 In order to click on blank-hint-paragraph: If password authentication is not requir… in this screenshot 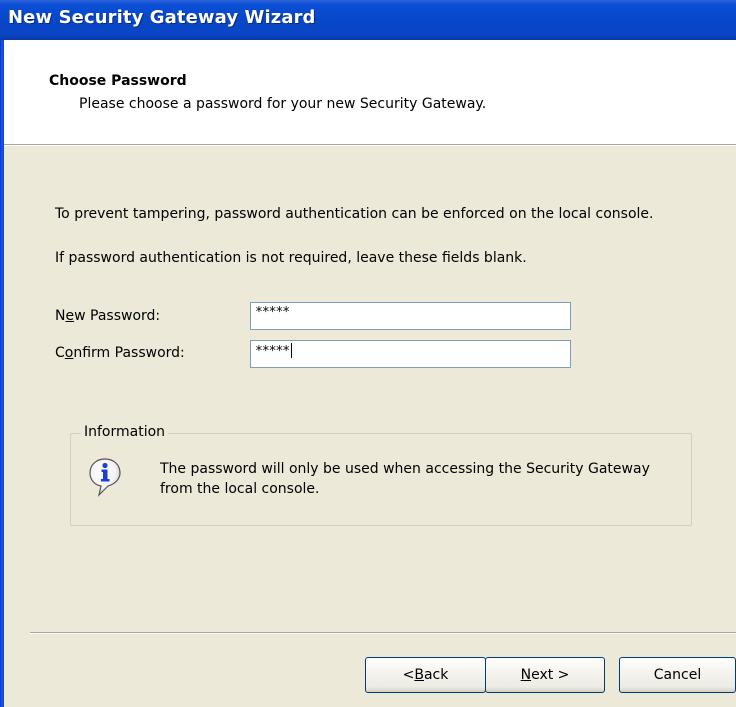, I will do `click(291, 258)`.